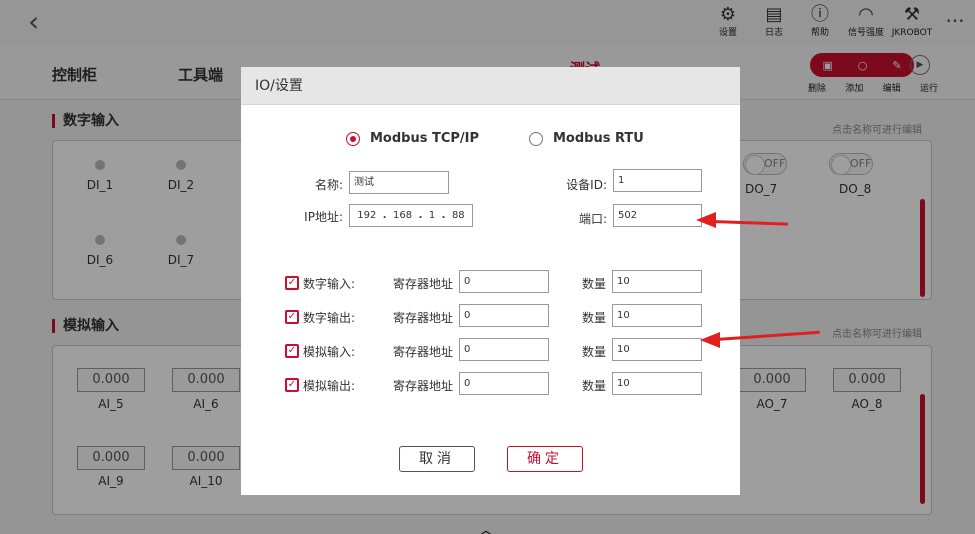 The image size is (975, 534). Describe the element at coordinates (328, 185) in the screenshot. I see `name-label: 名称:` at that location.